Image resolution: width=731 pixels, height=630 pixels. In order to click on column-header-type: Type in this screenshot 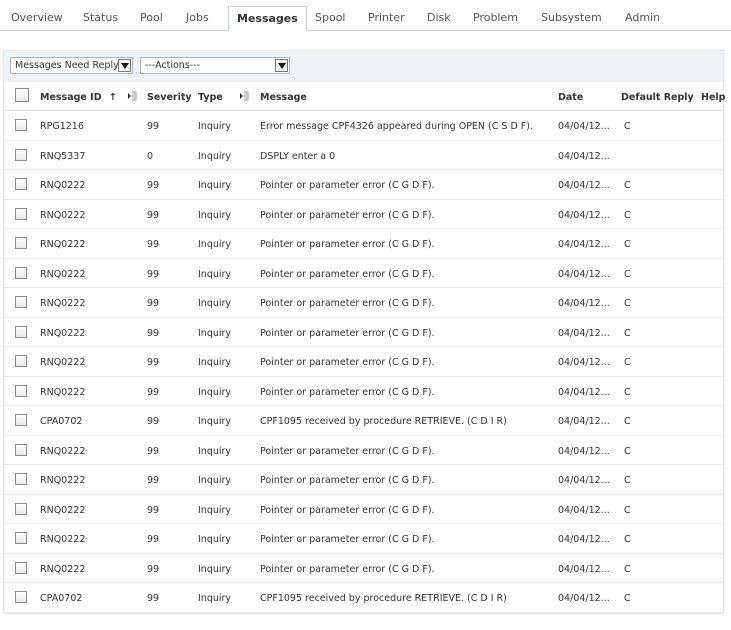, I will do `click(210, 97)`.